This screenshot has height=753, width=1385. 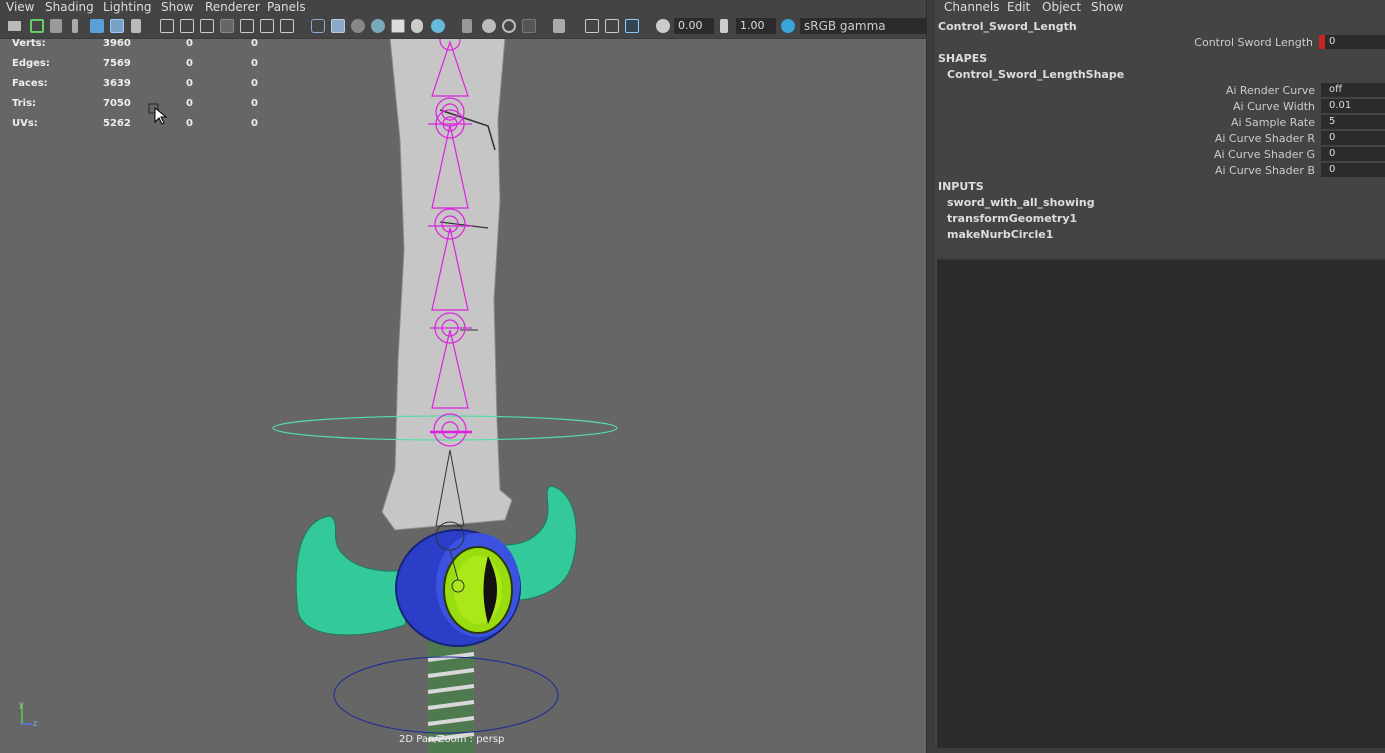 What do you see at coordinates (963, 58) in the screenshot?
I see `shapes-header: SHAPES` at bounding box center [963, 58].